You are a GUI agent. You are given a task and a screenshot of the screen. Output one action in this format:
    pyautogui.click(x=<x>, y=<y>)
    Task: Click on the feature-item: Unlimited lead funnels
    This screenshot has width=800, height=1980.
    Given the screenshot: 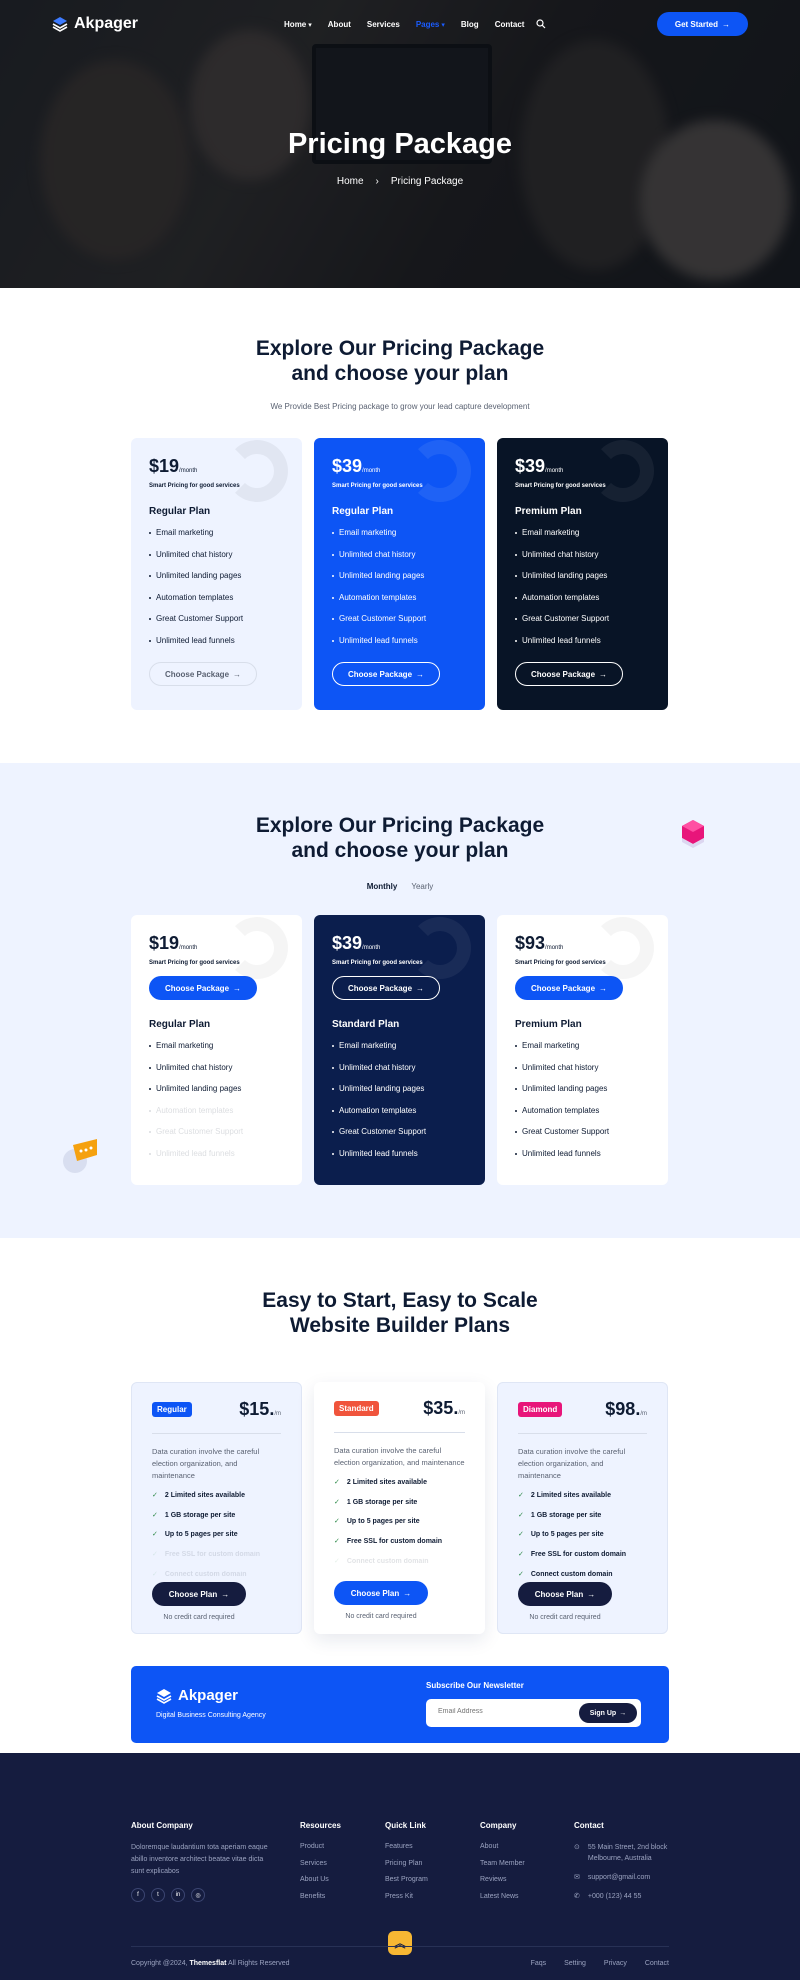 What is the action you would take?
    pyautogui.click(x=399, y=1159)
    